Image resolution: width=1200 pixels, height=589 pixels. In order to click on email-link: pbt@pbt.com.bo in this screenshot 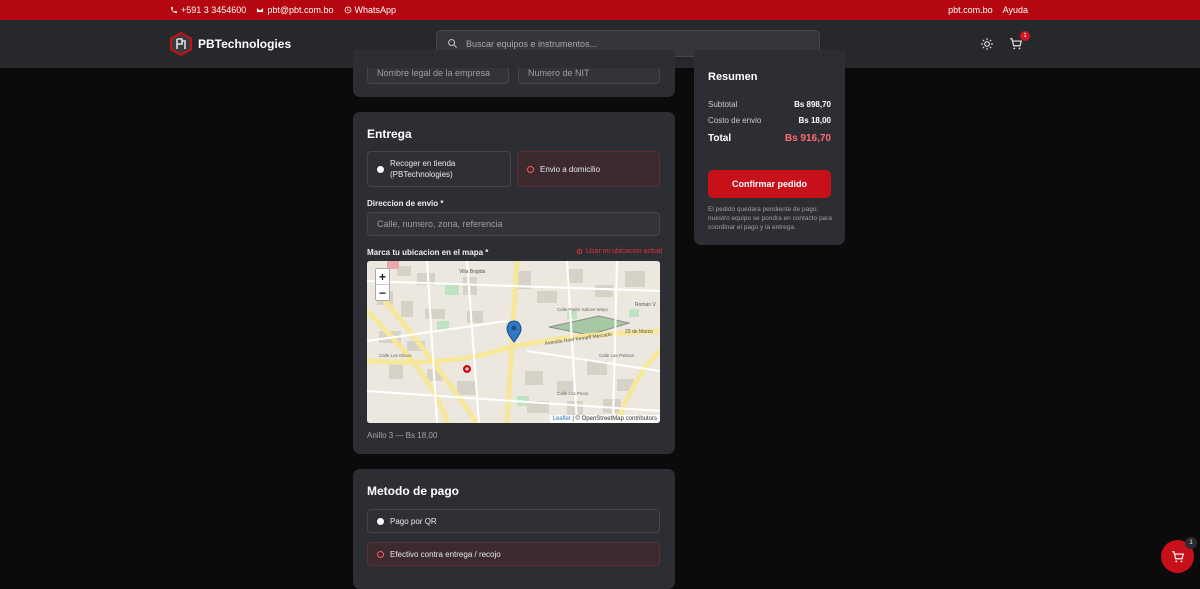, I will do `click(295, 10)`.